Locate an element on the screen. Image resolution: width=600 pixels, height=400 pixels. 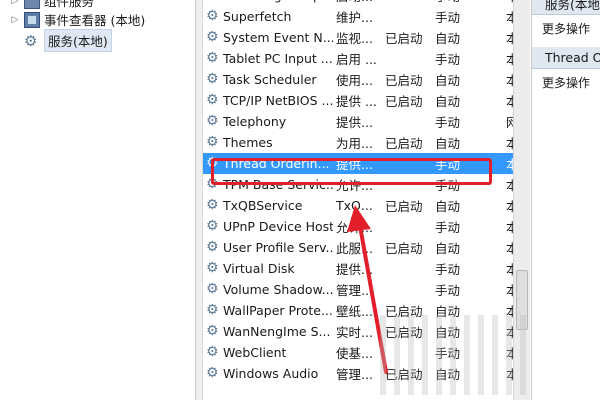
service-row: ⚙ Tablet PC Input ... 启用 ... 手动 本 is located at coordinates (358, 58).